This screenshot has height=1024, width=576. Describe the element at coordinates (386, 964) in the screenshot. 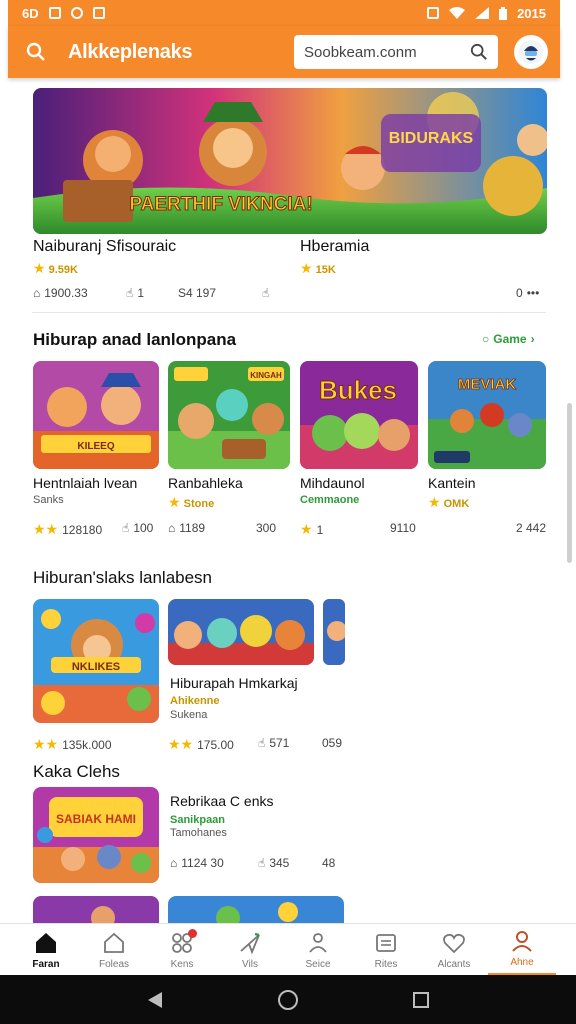

I see `nav-label: Rites` at that location.